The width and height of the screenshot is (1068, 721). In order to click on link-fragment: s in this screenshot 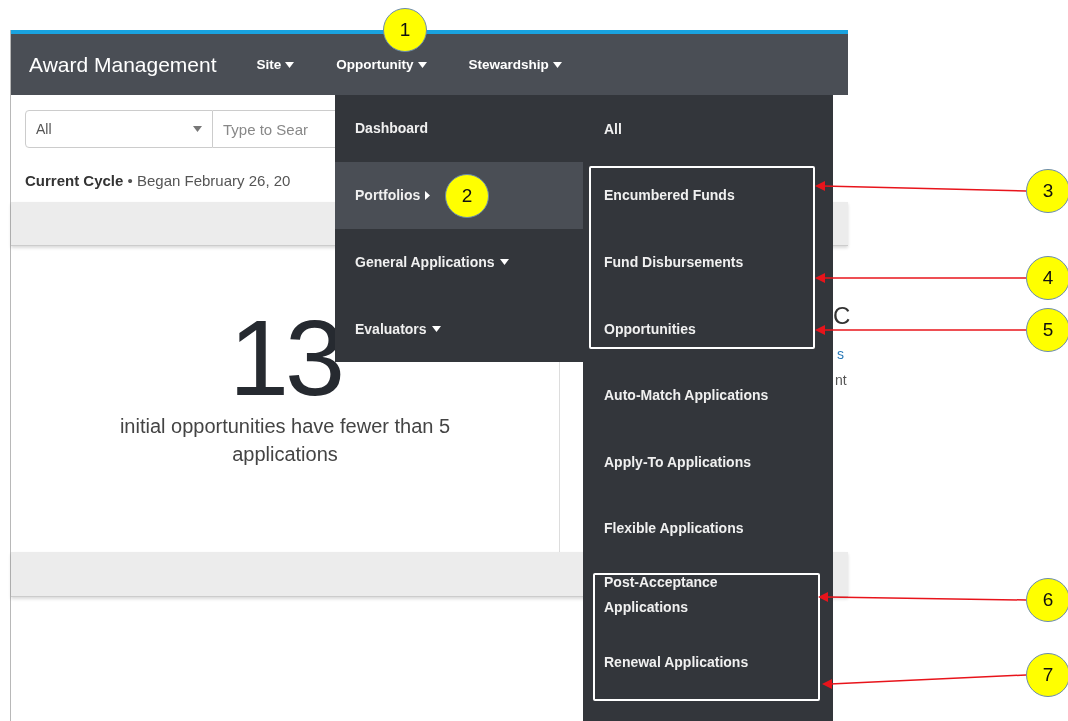, I will do `click(840, 354)`.